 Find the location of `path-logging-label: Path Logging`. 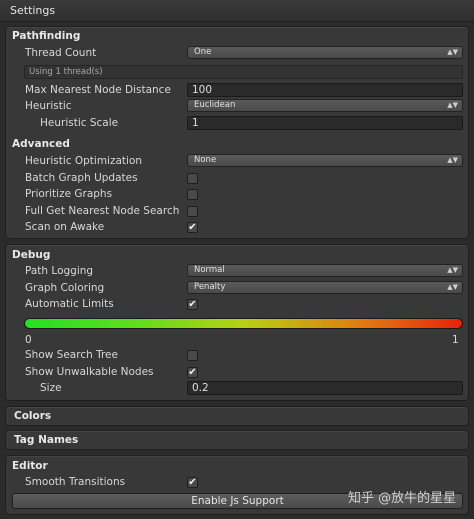

path-logging-label: Path Logging is located at coordinates (59, 271).